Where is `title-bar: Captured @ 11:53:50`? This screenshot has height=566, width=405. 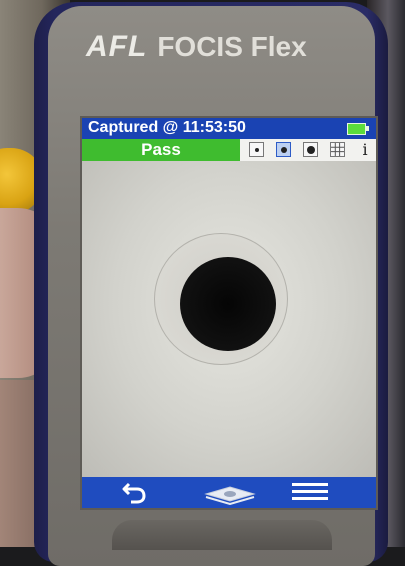 title-bar: Captured @ 11:53:50 is located at coordinates (229, 128).